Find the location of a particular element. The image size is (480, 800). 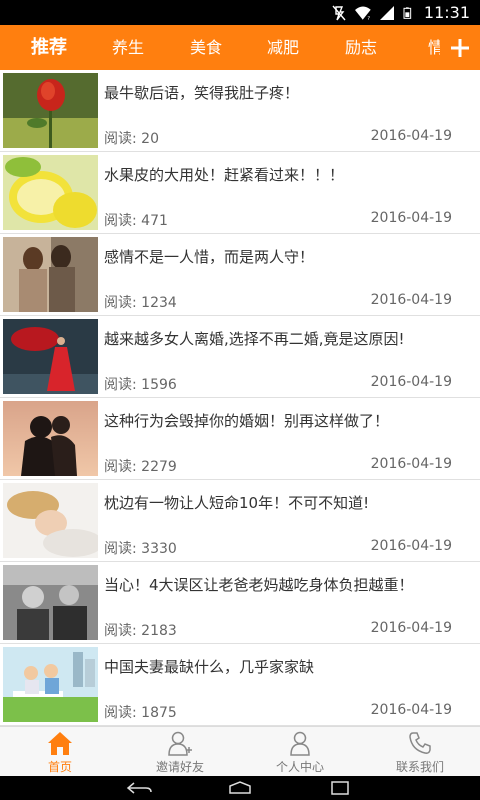

article-title: 感情不是一人惜，而是两人守！ is located at coordinates (209, 257).